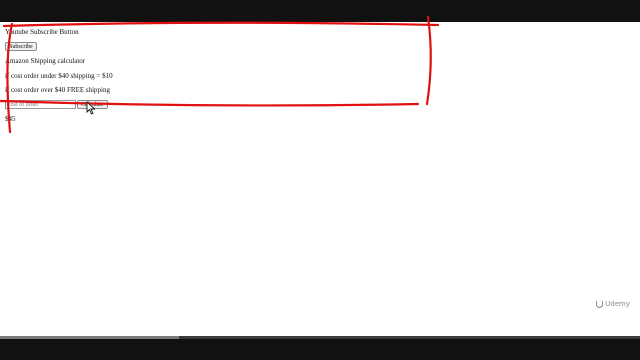 This screenshot has width=640, height=360. I want to click on video-progress-fill, so click(90, 337).